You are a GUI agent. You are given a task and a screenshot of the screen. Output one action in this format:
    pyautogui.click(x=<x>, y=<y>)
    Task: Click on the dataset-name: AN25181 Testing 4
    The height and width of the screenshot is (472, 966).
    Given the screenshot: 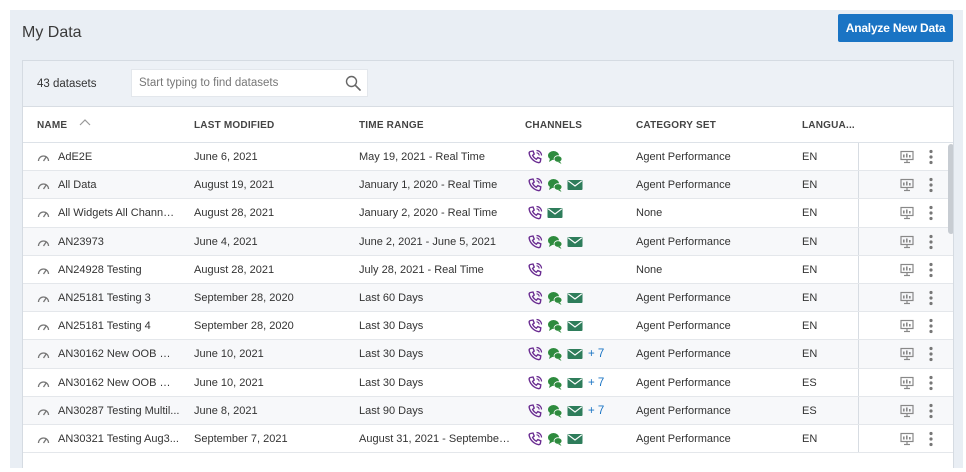 What is the action you would take?
    pyautogui.click(x=119, y=326)
    